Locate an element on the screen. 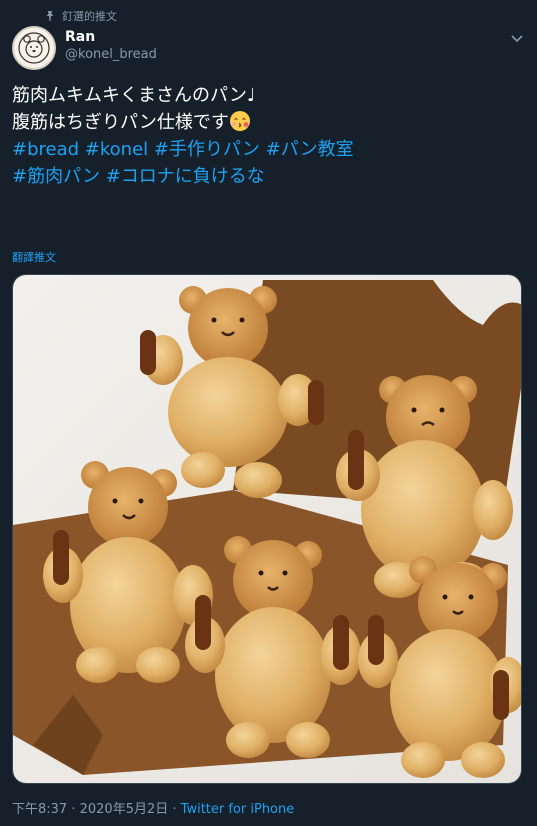 The width and height of the screenshot is (537, 826). avatar is located at coordinates (34, 48).